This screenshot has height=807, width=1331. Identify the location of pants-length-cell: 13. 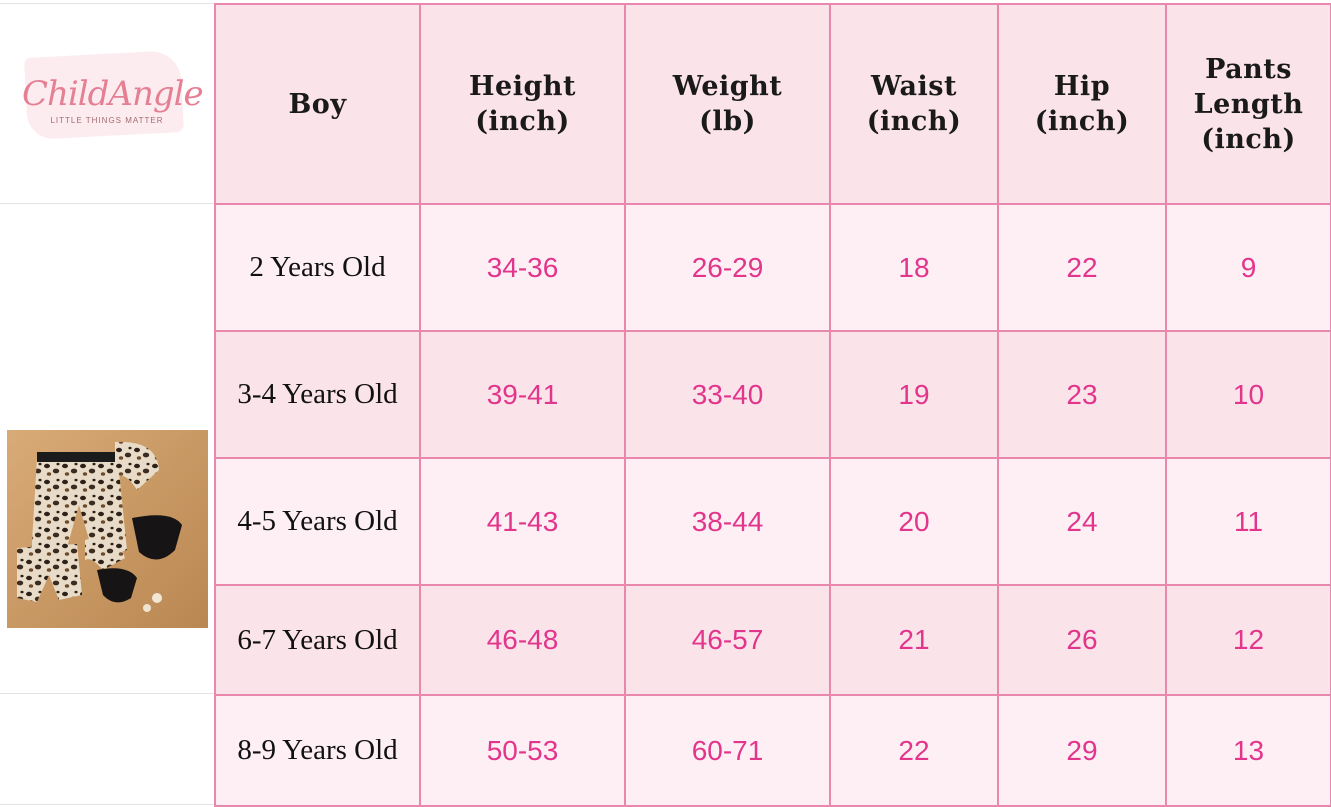
(1248, 750).